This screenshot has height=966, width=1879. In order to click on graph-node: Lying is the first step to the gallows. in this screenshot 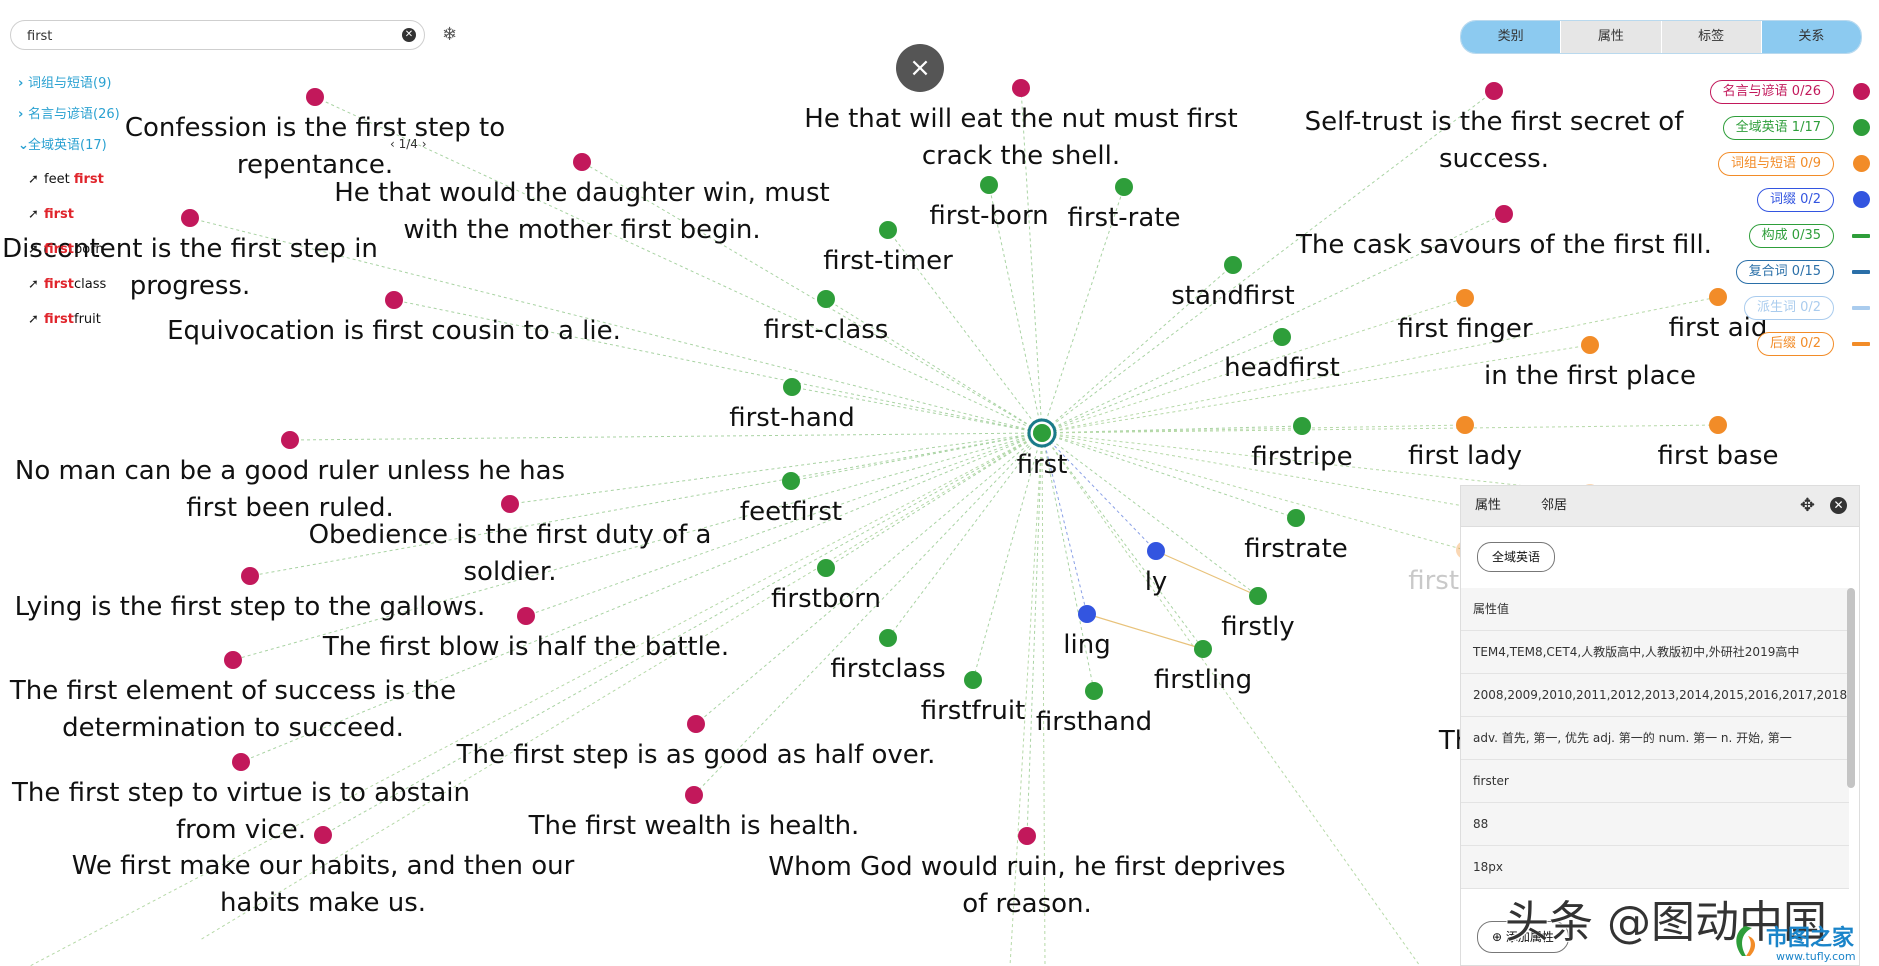, I will do `click(250, 594)`.